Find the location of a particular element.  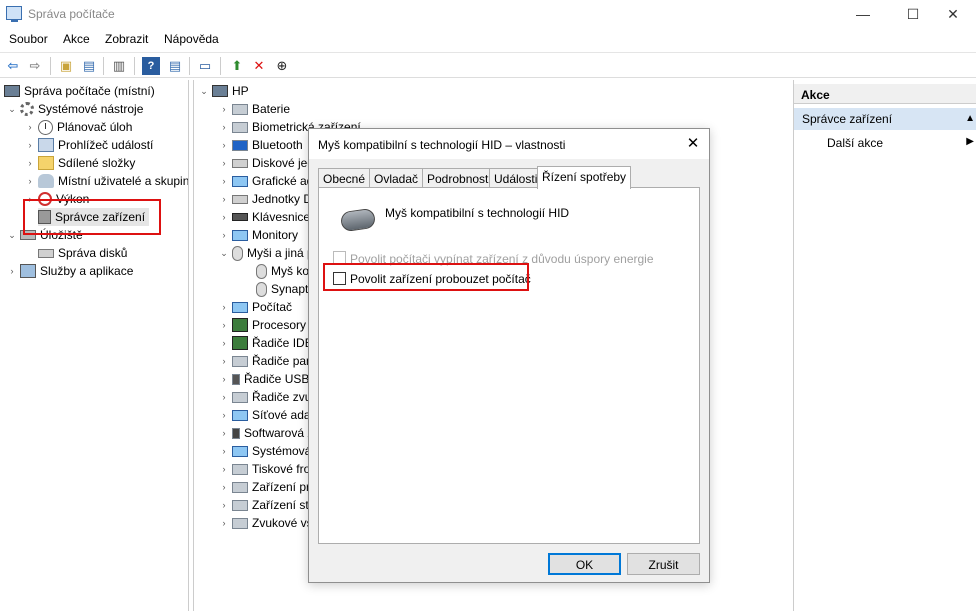

disk-icon is located at coordinates (46, 253).